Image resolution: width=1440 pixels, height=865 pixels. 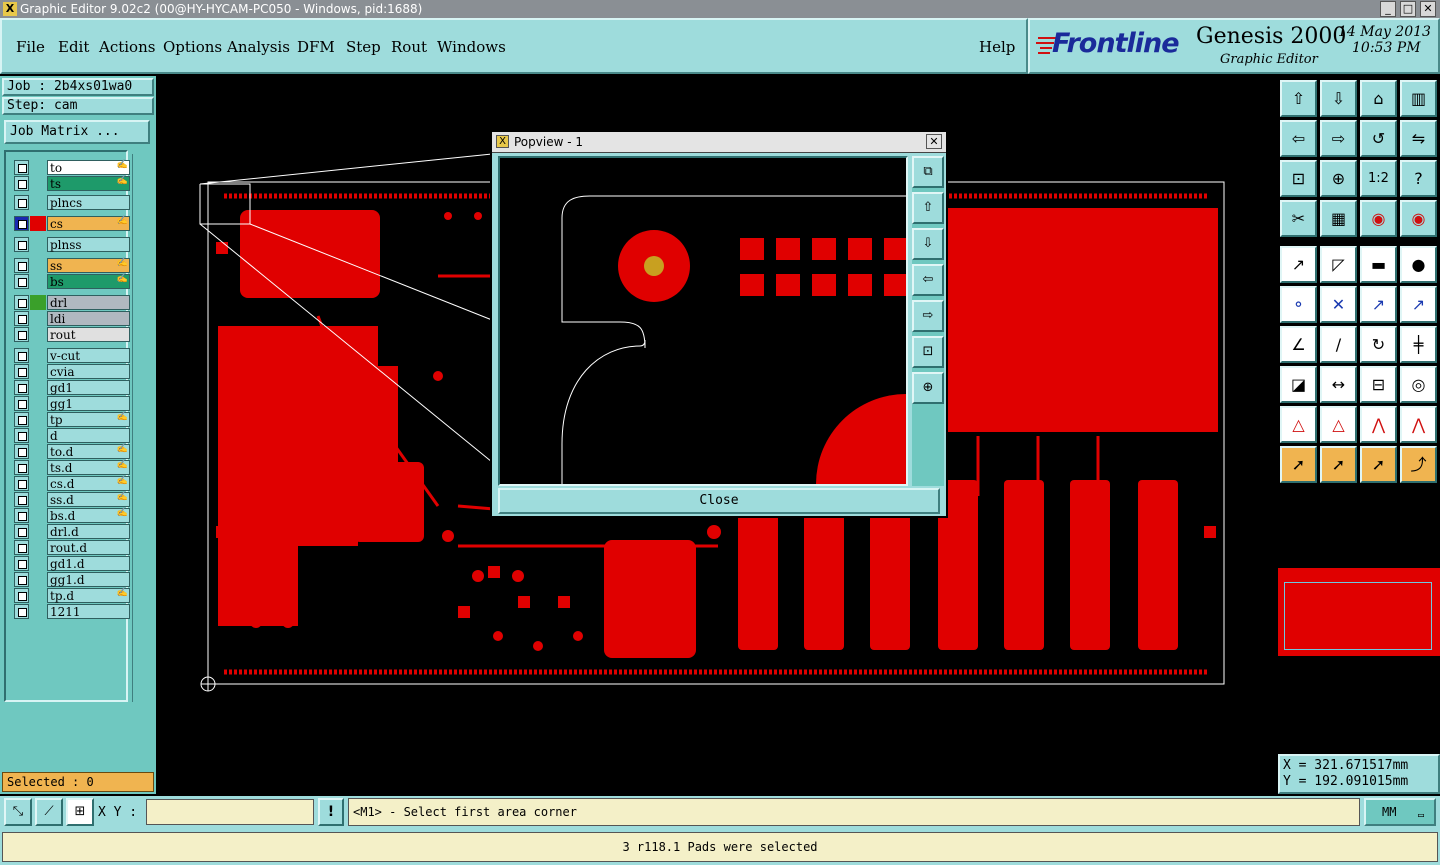 What do you see at coordinates (1400, 812) in the screenshot?
I see `units-select: MM ▭` at bounding box center [1400, 812].